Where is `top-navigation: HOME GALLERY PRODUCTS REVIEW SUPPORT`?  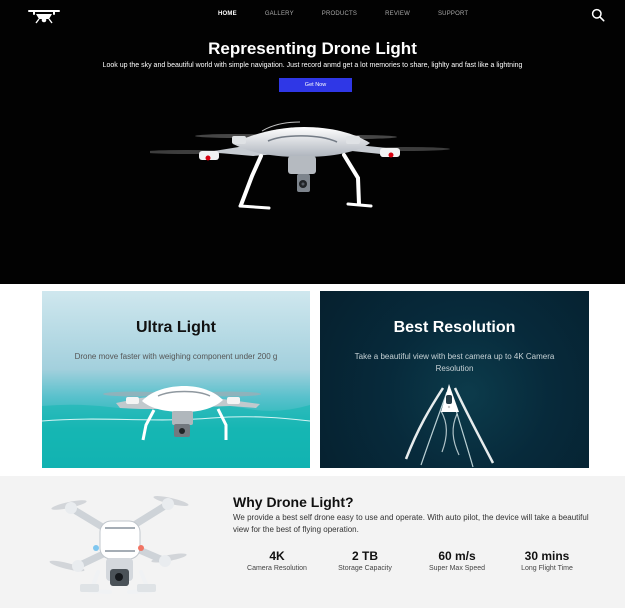 top-navigation: HOME GALLERY PRODUCTS REVIEW SUPPORT is located at coordinates (312, 15).